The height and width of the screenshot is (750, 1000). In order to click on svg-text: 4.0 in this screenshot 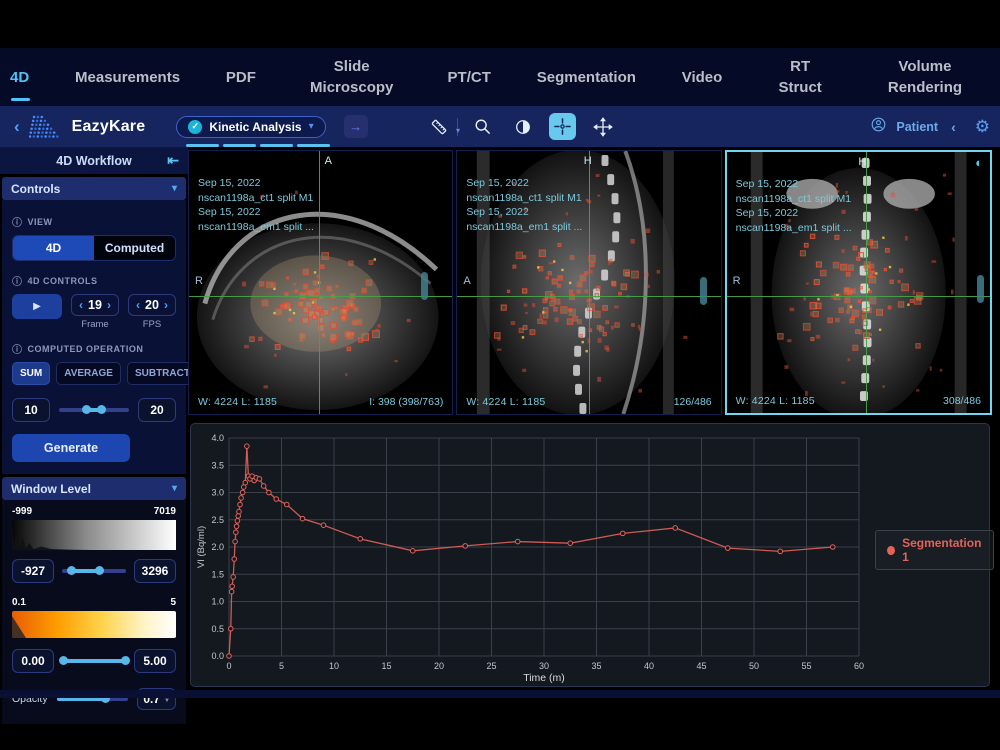, I will do `click(217, 438)`.